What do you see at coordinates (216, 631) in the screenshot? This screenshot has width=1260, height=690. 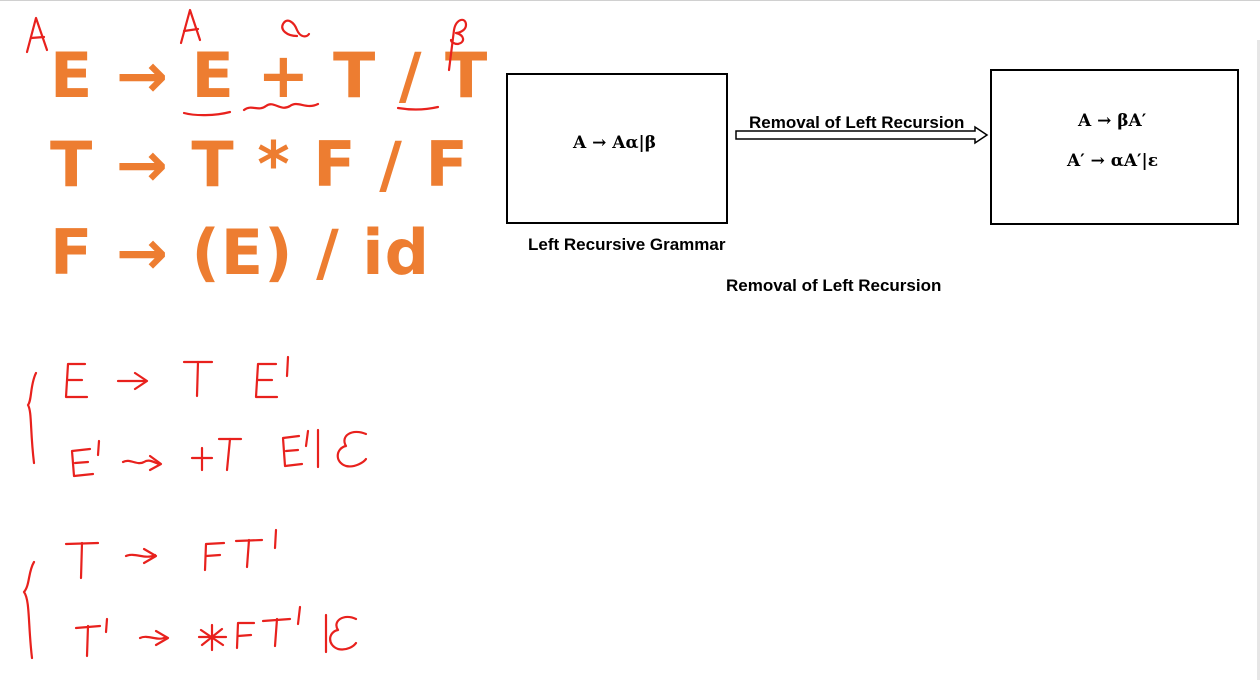 I see `handwritten-rule-t-prime` at bounding box center [216, 631].